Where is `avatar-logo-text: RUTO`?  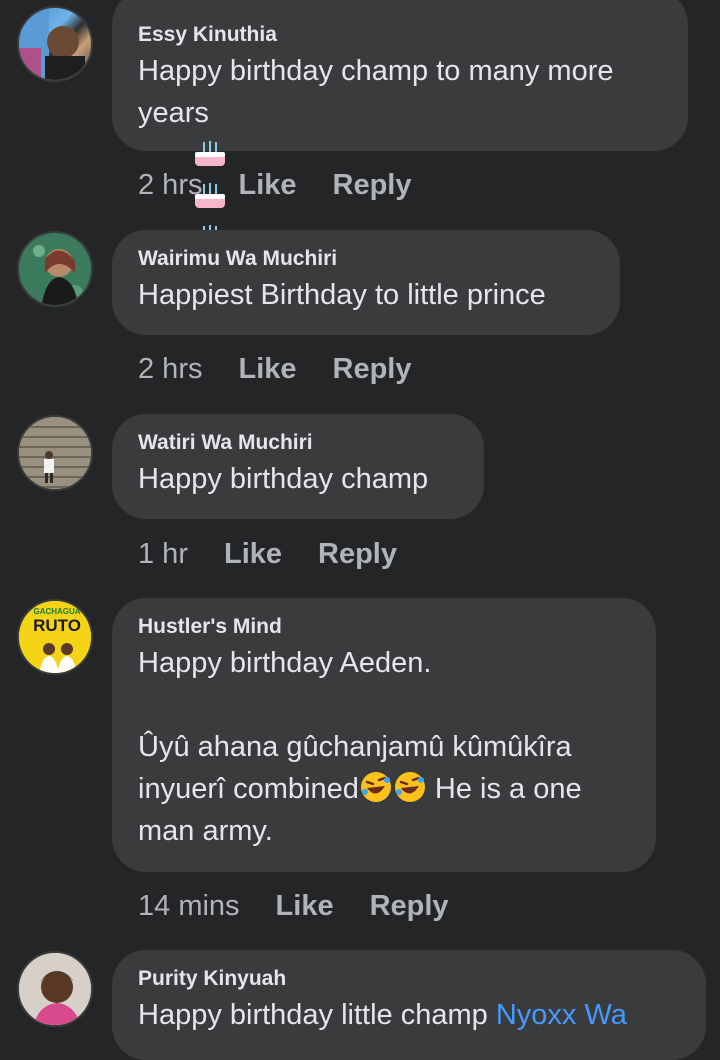 avatar-logo-text: RUTO is located at coordinates (57, 625).